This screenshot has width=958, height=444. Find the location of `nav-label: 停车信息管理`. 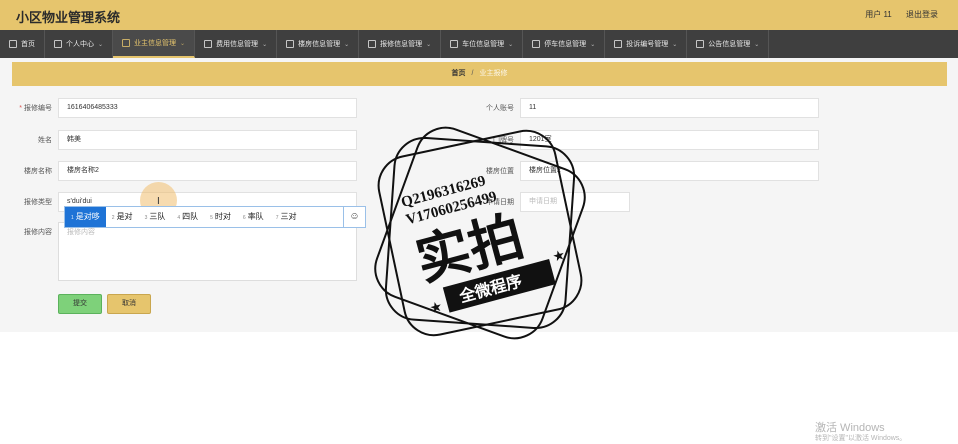

nav-label: 停车信息管理 is located at coordinates (565, 44).